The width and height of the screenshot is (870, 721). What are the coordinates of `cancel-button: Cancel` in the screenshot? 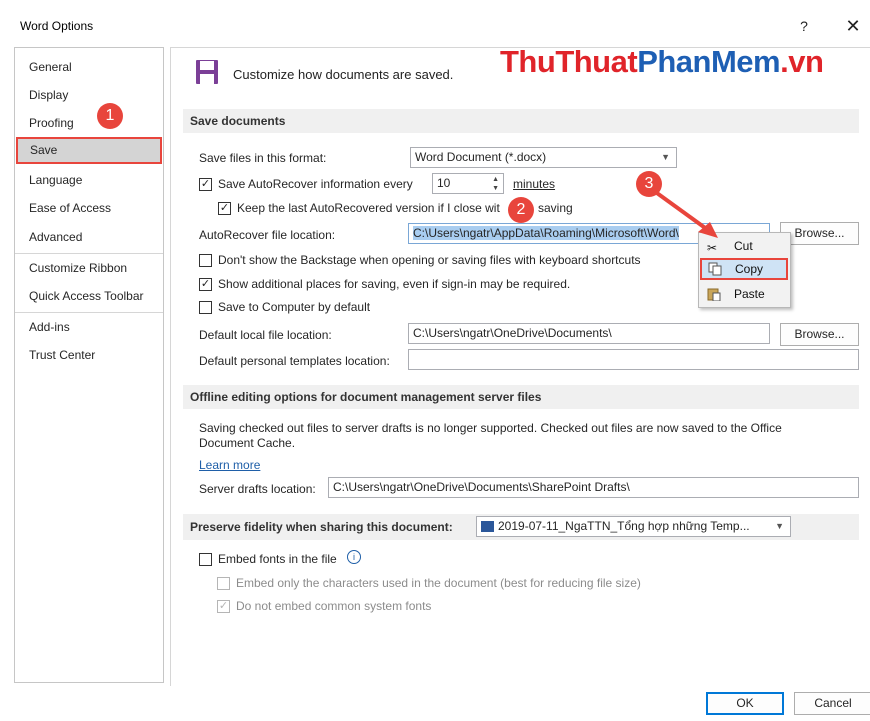 It's located at (832, 703).